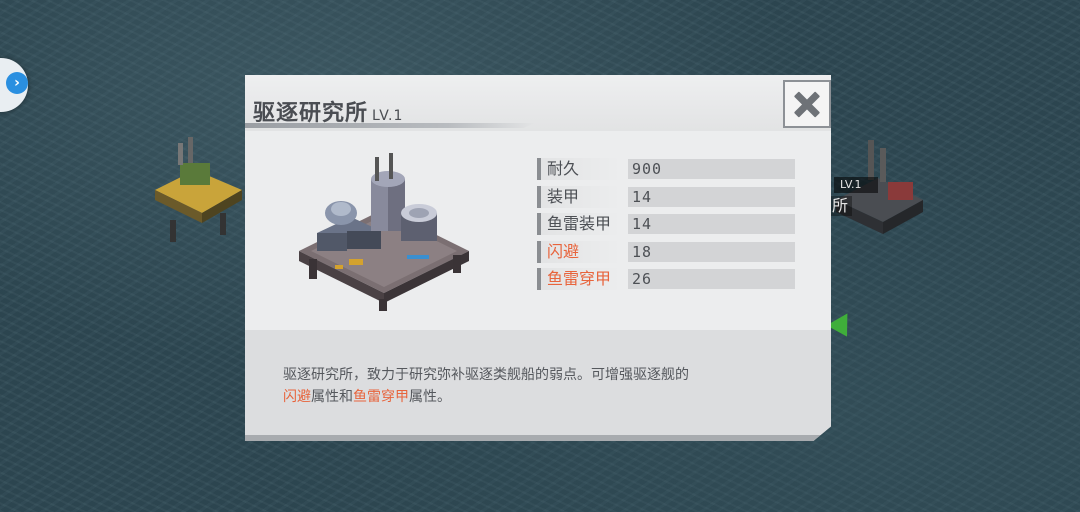  Describe the element at coordinates (840, 206) in the screenshot. I see `background-building-name: 所` at that location.